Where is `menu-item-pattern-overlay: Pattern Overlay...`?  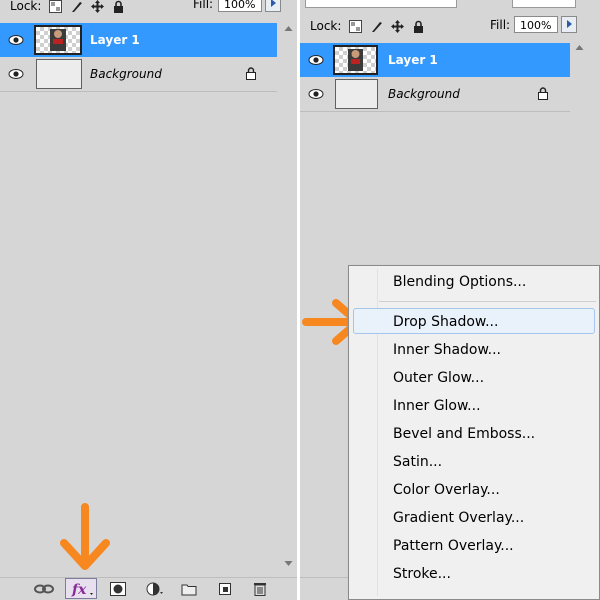
menu-item-pattern-overlay: Pattern Overlay... is located at coordinates (453, 546).